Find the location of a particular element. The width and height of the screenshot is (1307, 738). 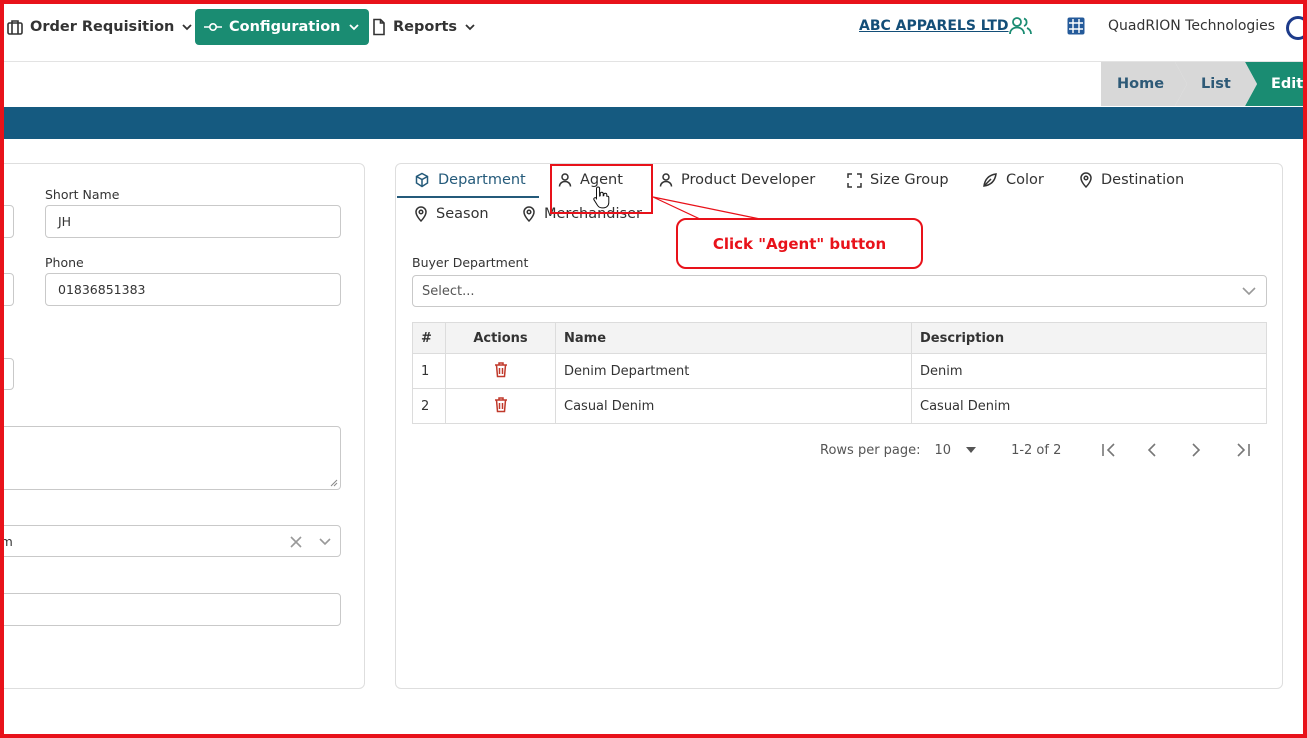

phone-value: 01836851383 is located at coordinates (102, 289).